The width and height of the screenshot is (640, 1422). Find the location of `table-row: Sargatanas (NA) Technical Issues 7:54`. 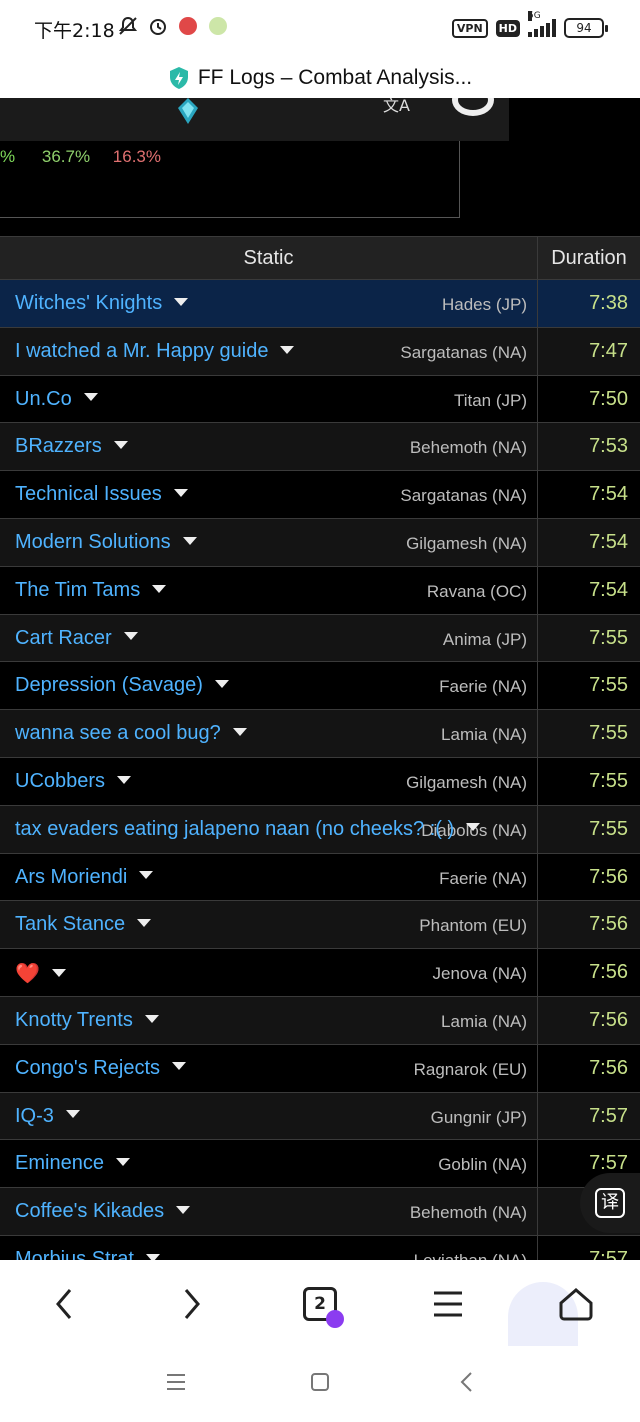

table-row: Sargatanas (NA) Technical Issues 7:54 is located at coordinates (320, 495).